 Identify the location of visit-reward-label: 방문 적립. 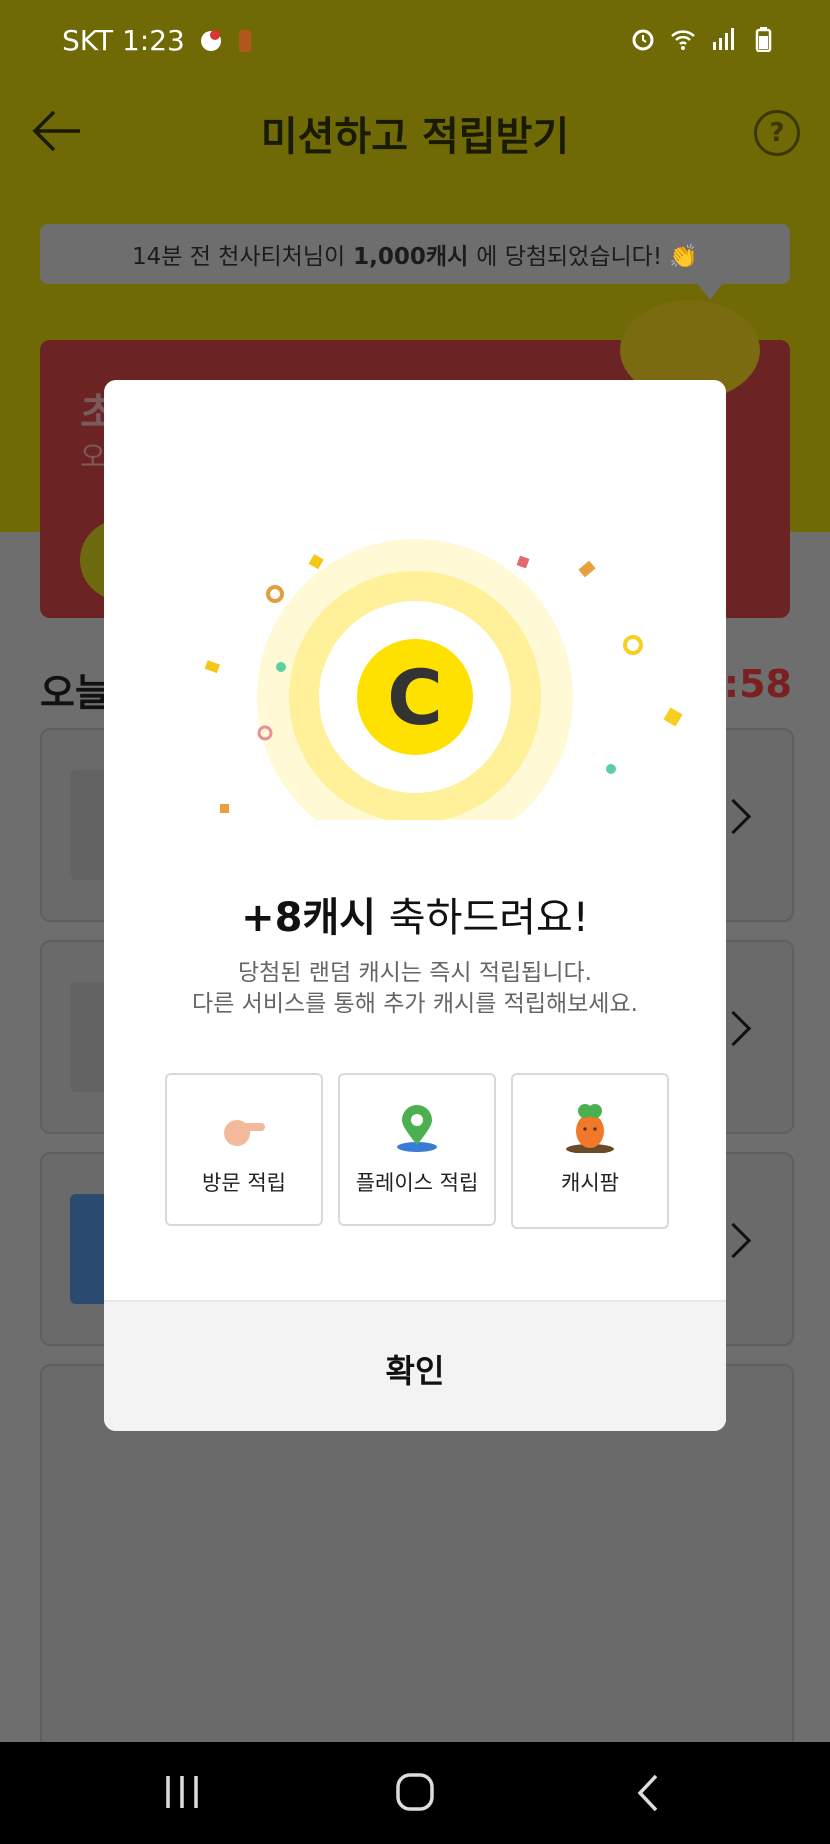
(244, 1183).